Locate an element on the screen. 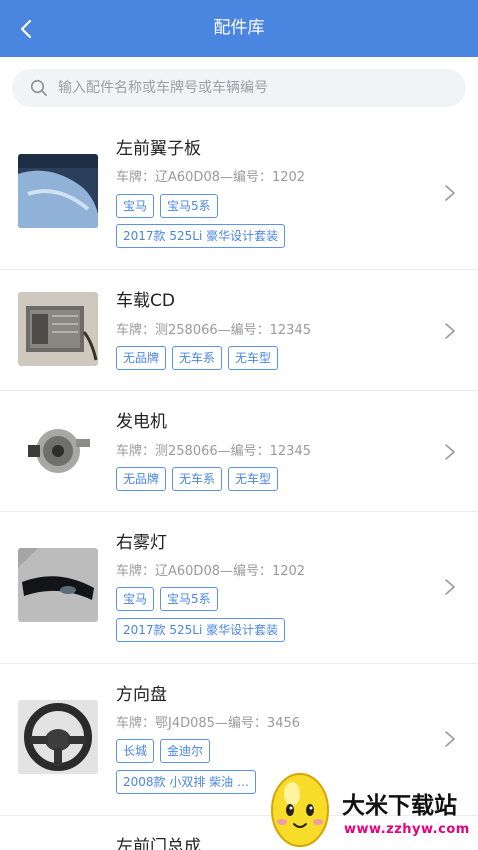 The width and height of the screenshot is (478, 850). part-tag: 金迪尔 is located at coordinates (185, 751).